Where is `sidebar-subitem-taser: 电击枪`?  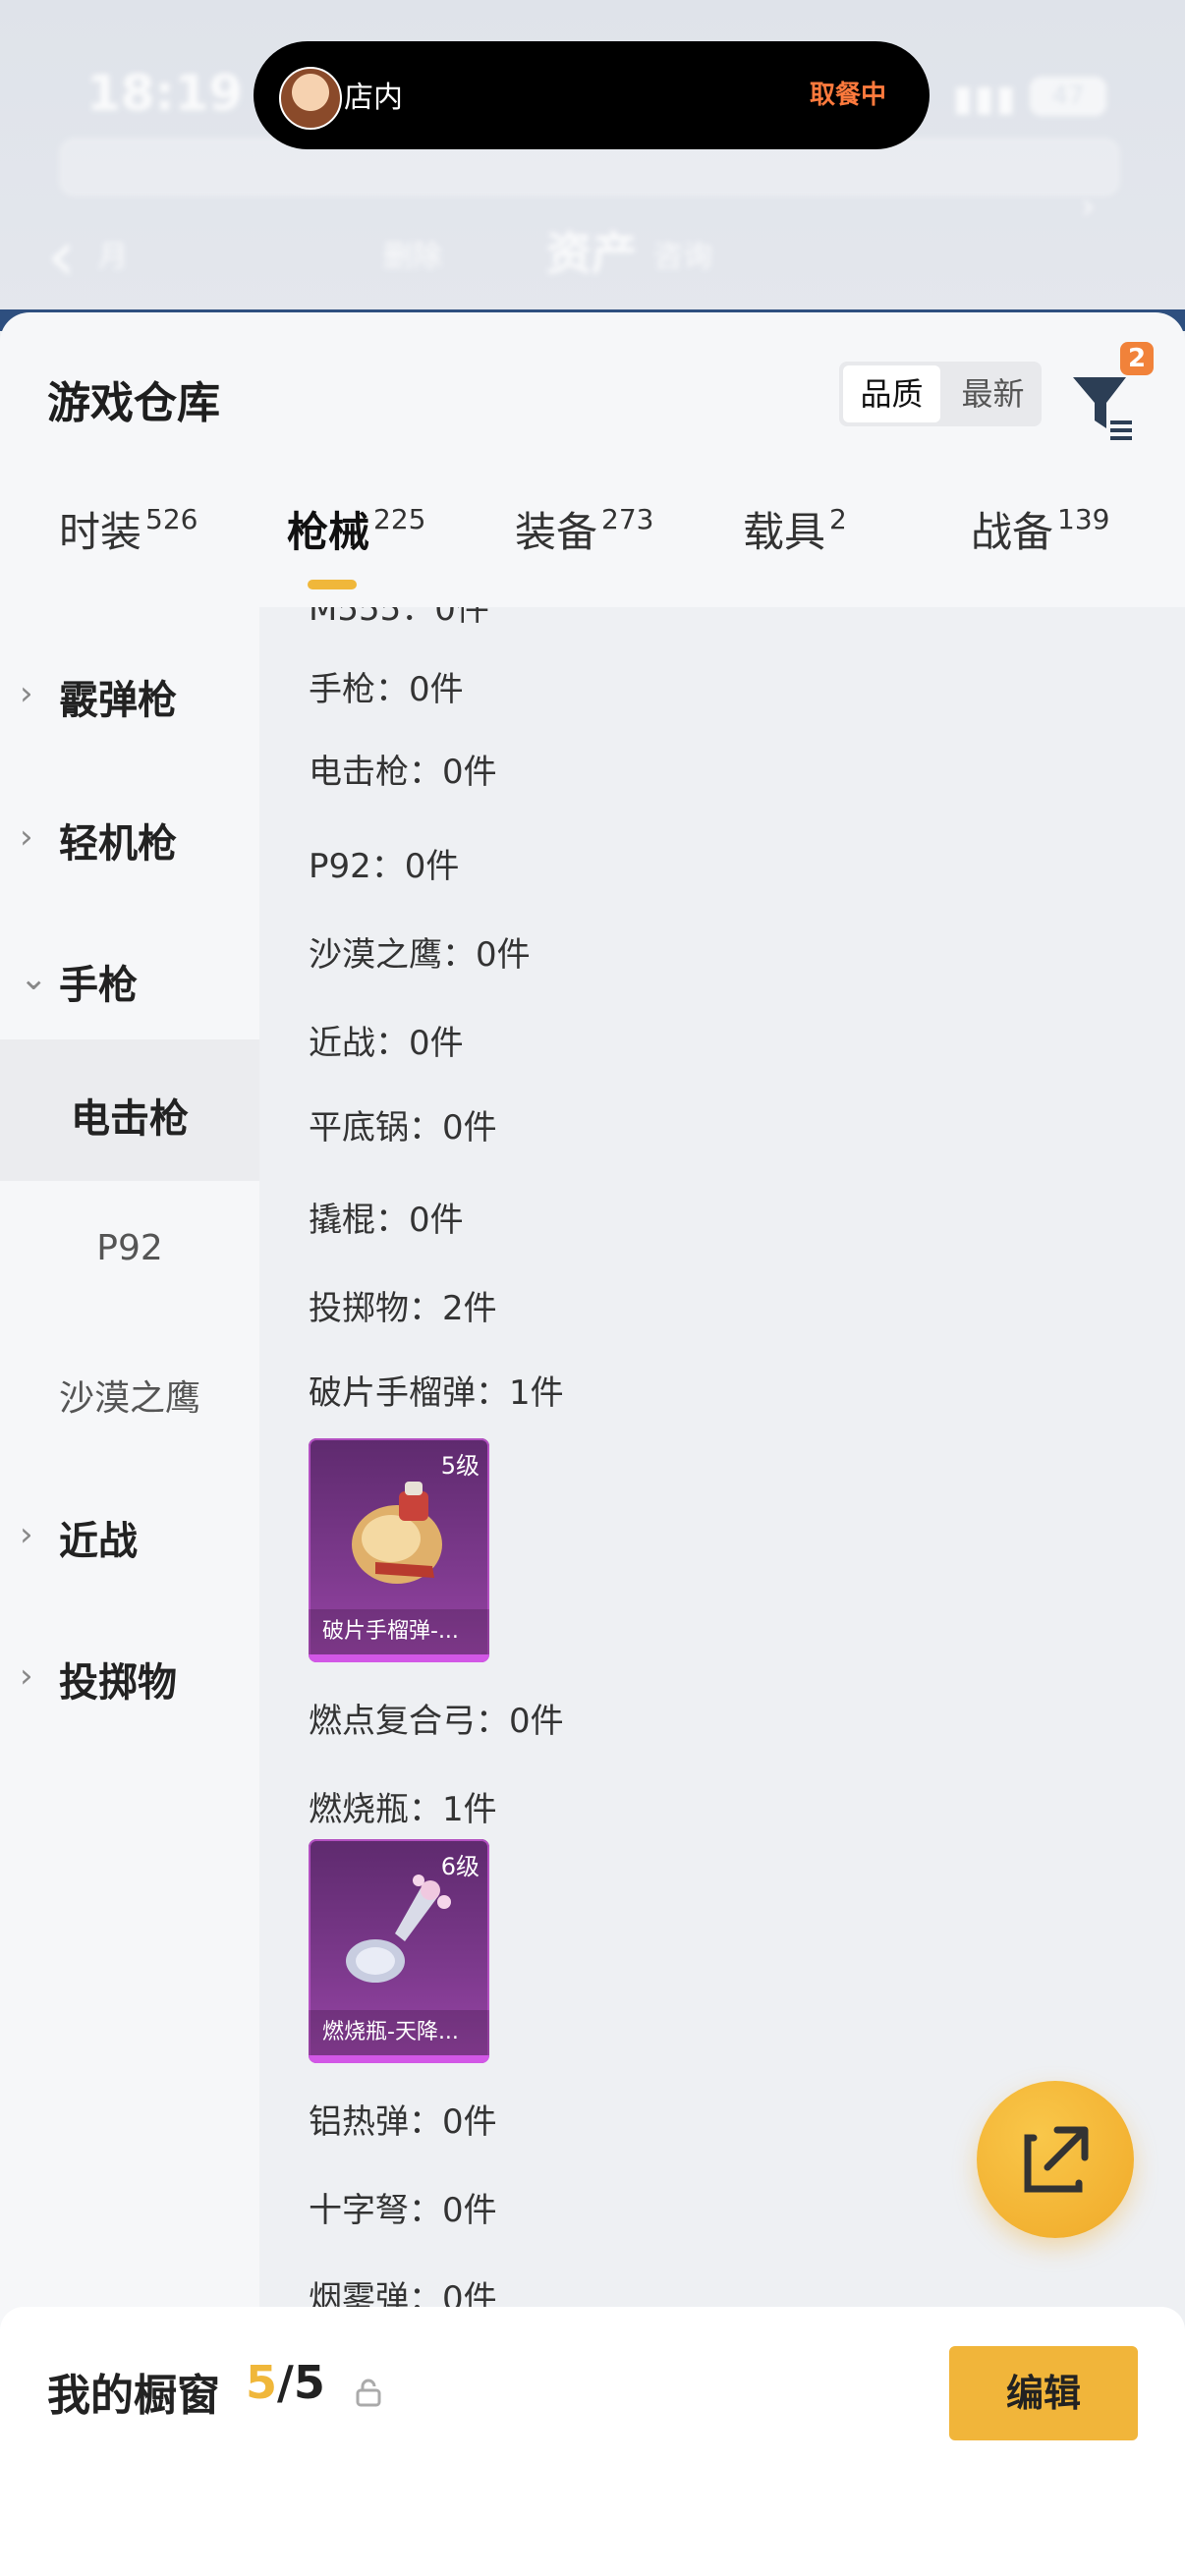 sidebar-subitem-taser: 电击枪 is located at coordinates (130, 1110).